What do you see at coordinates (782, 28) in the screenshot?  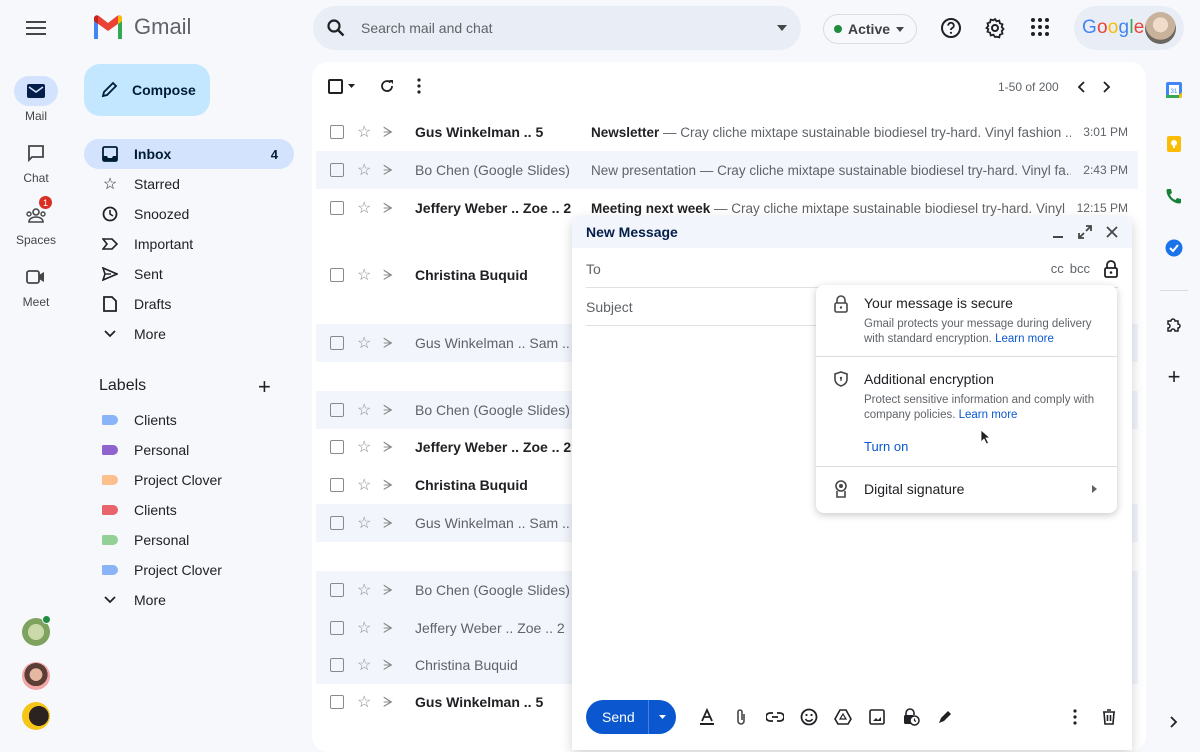 I see `search-options-icon` at bounding box center [782, 28].